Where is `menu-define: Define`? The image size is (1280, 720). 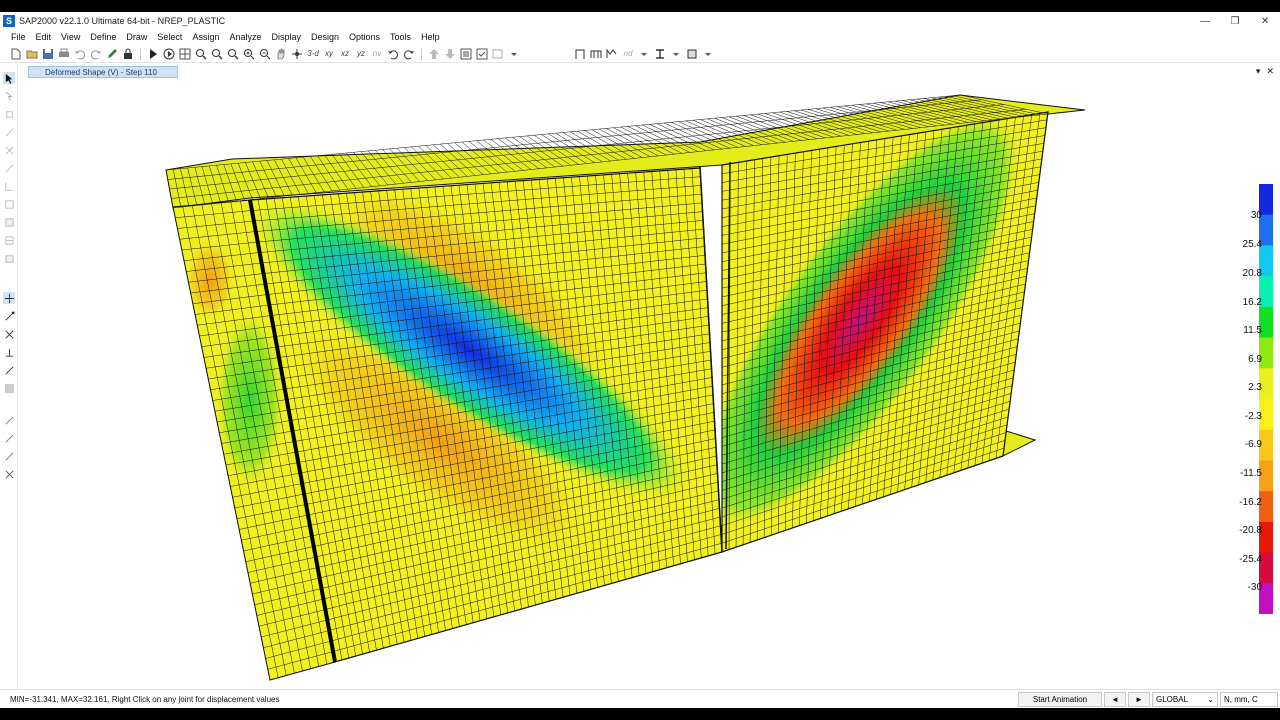
menu-define: Define is located at coordinates (103, 37).